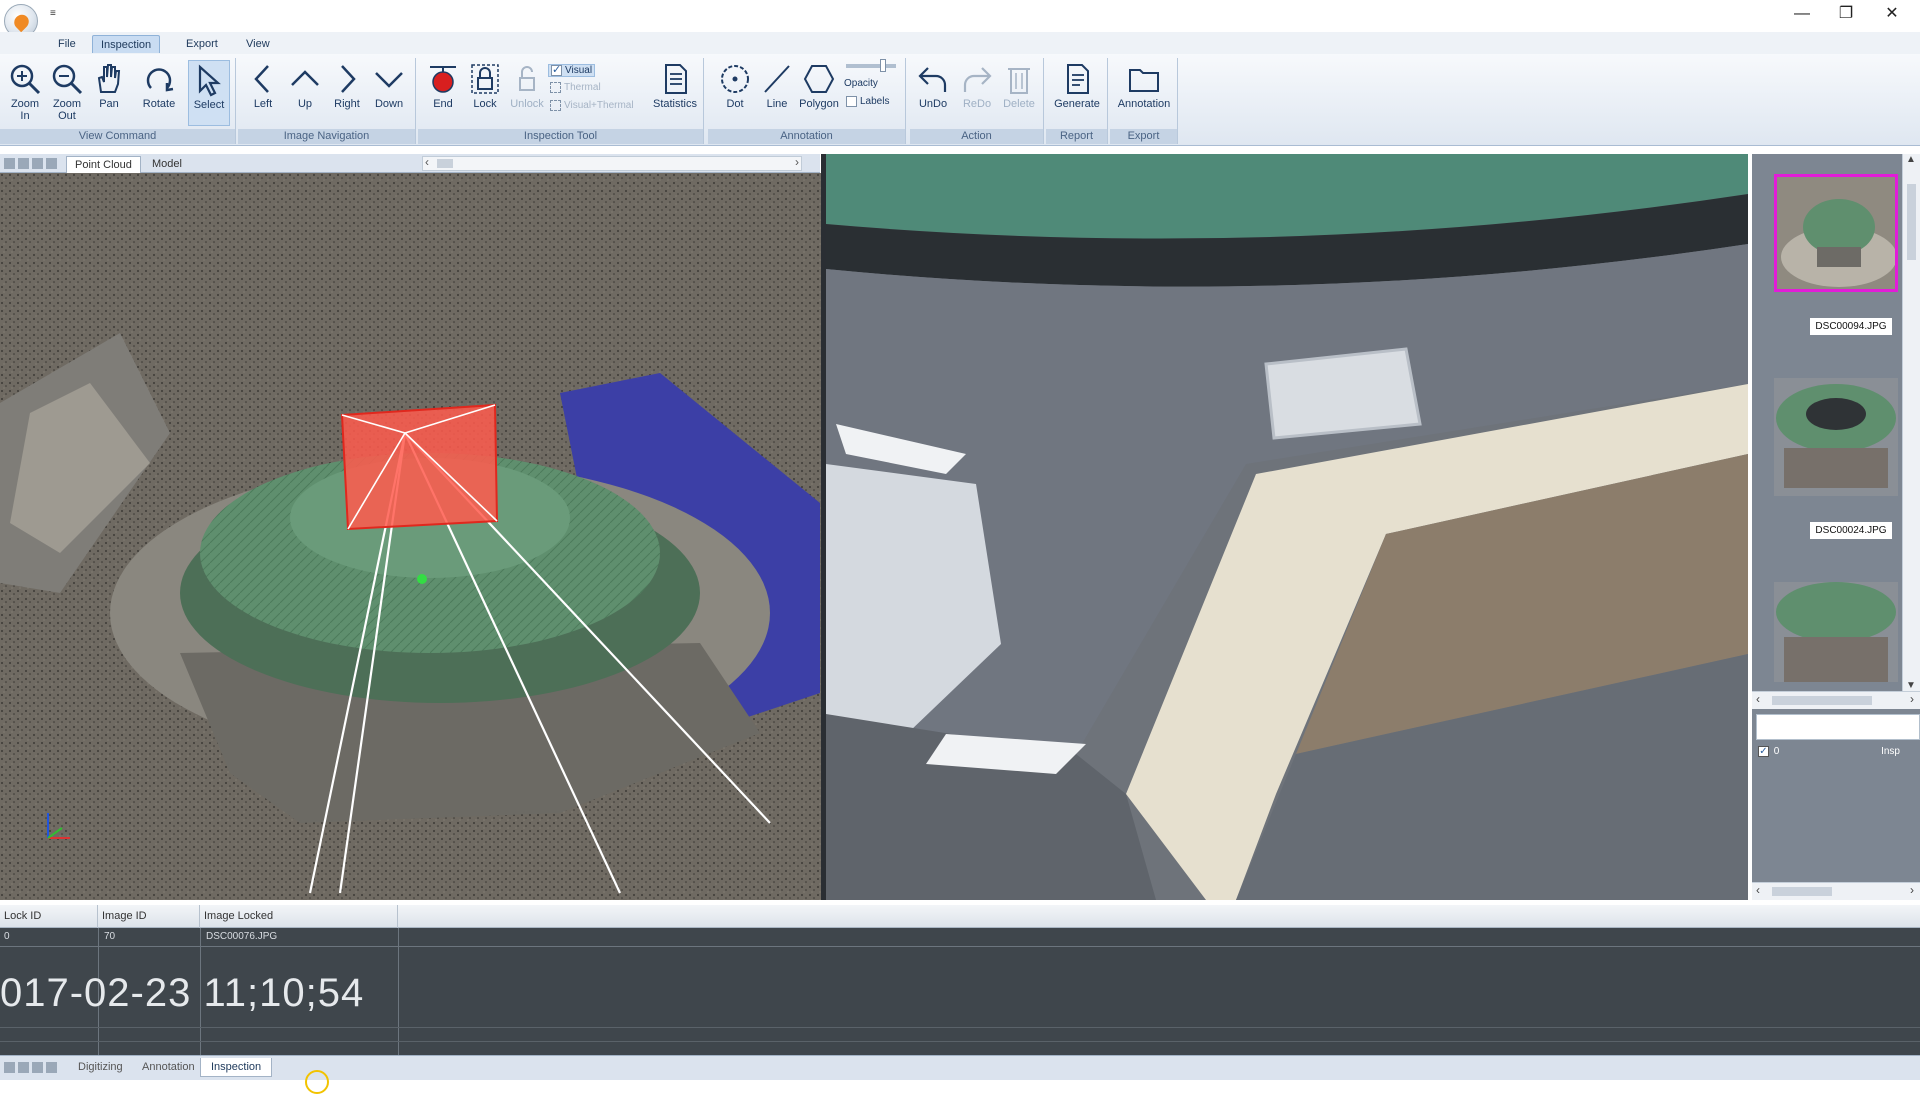 Image resolution: width=1920 pixels, height=1094 pixels. What do you see at coordinates (103, 164) in the screenshot?
I see `tab-point-cloud: Point Cloud` at bounding box center [103, 164].